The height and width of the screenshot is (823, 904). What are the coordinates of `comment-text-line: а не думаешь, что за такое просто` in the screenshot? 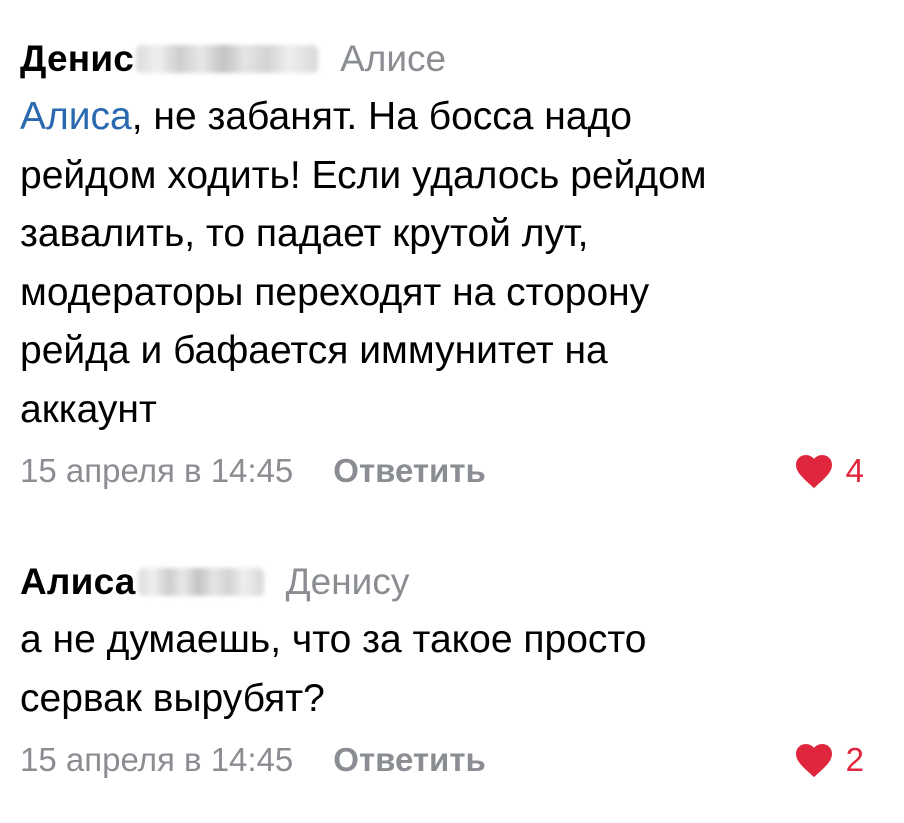 It's located at (333, 639).